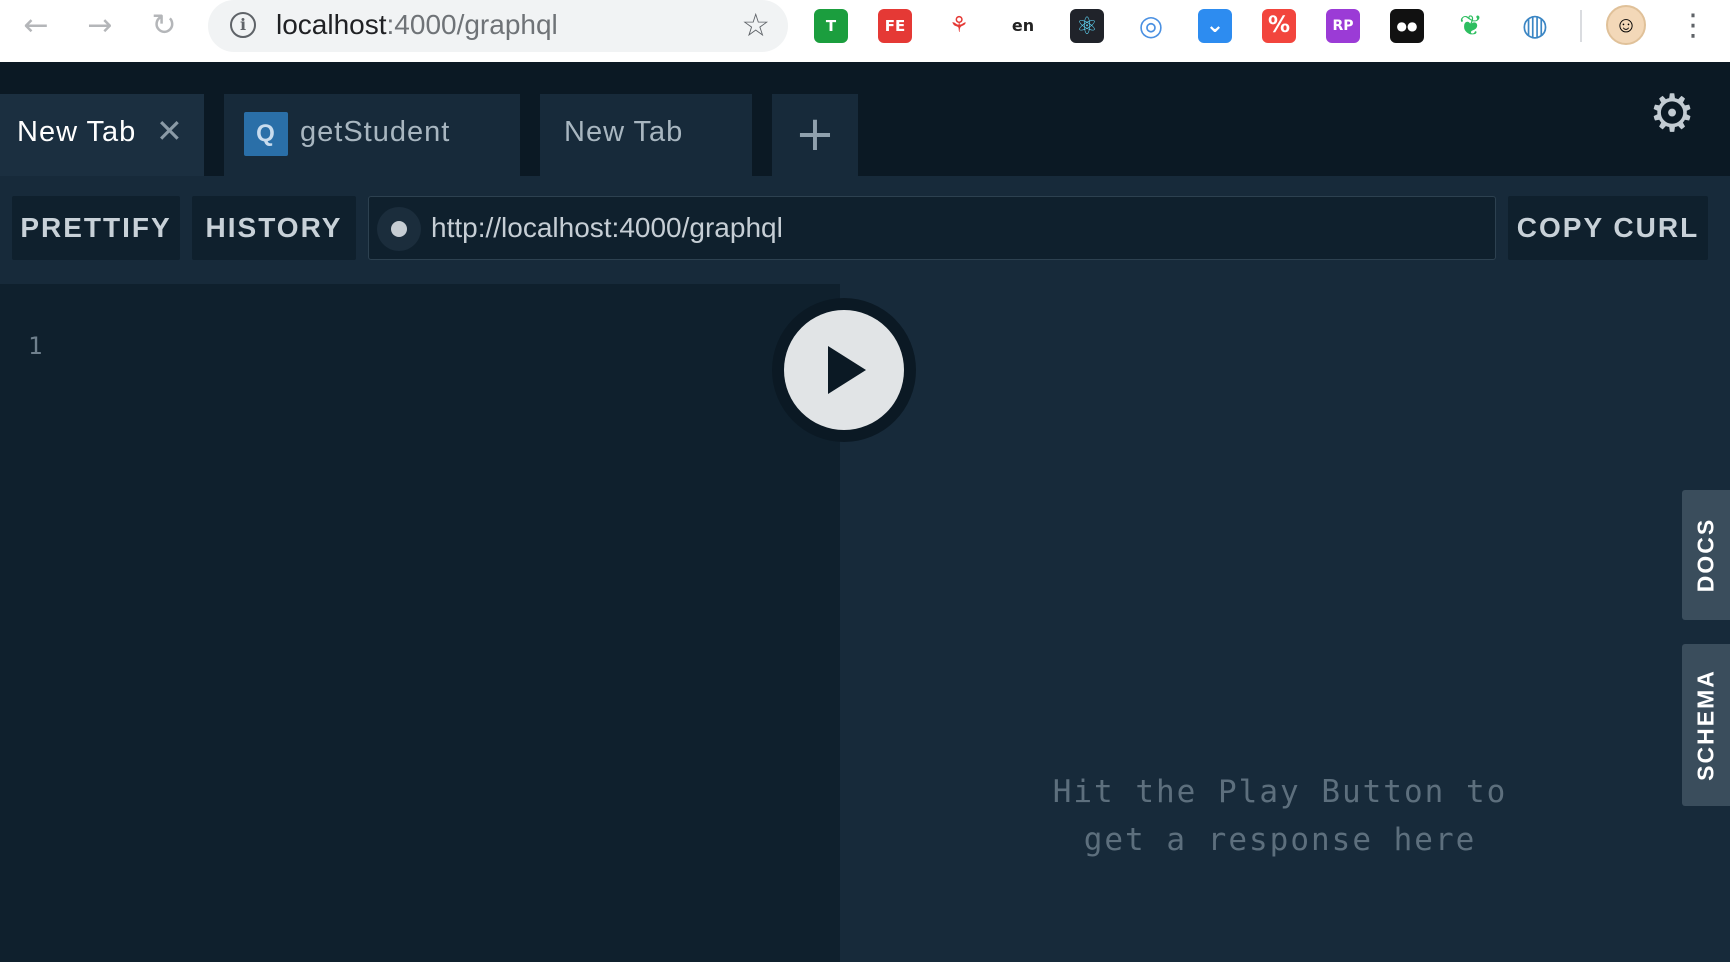  I want to click on add-tab-button: +, so click(815, 135).